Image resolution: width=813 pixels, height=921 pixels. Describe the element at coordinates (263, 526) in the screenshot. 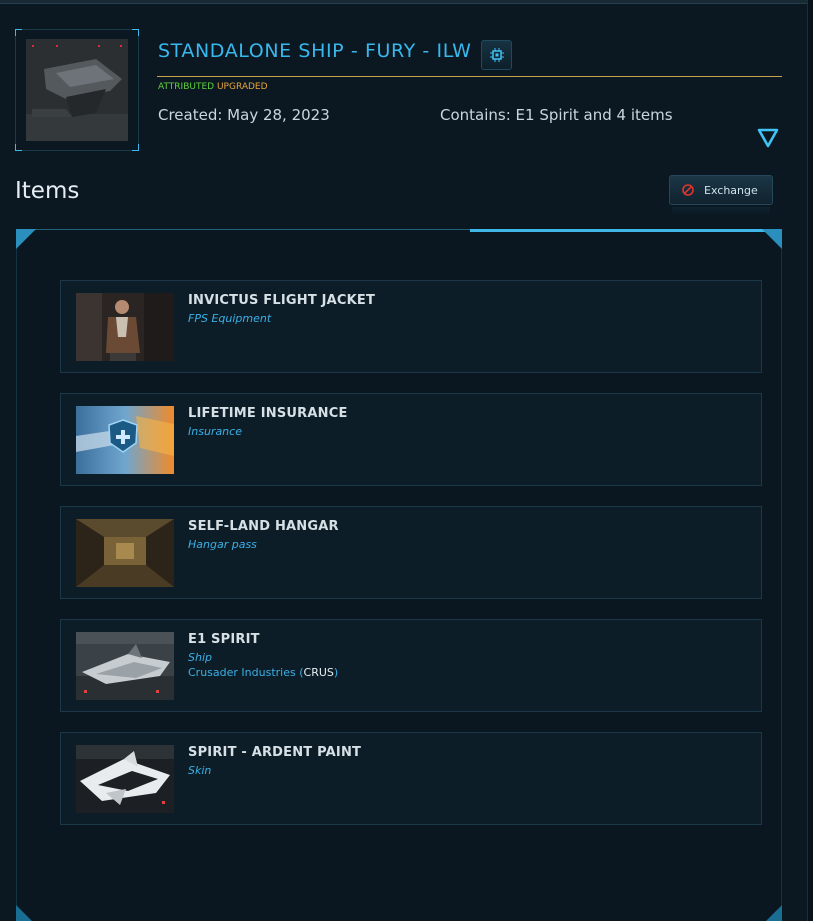

I see `item-name: SELF-LAND HANGAR` at that location.